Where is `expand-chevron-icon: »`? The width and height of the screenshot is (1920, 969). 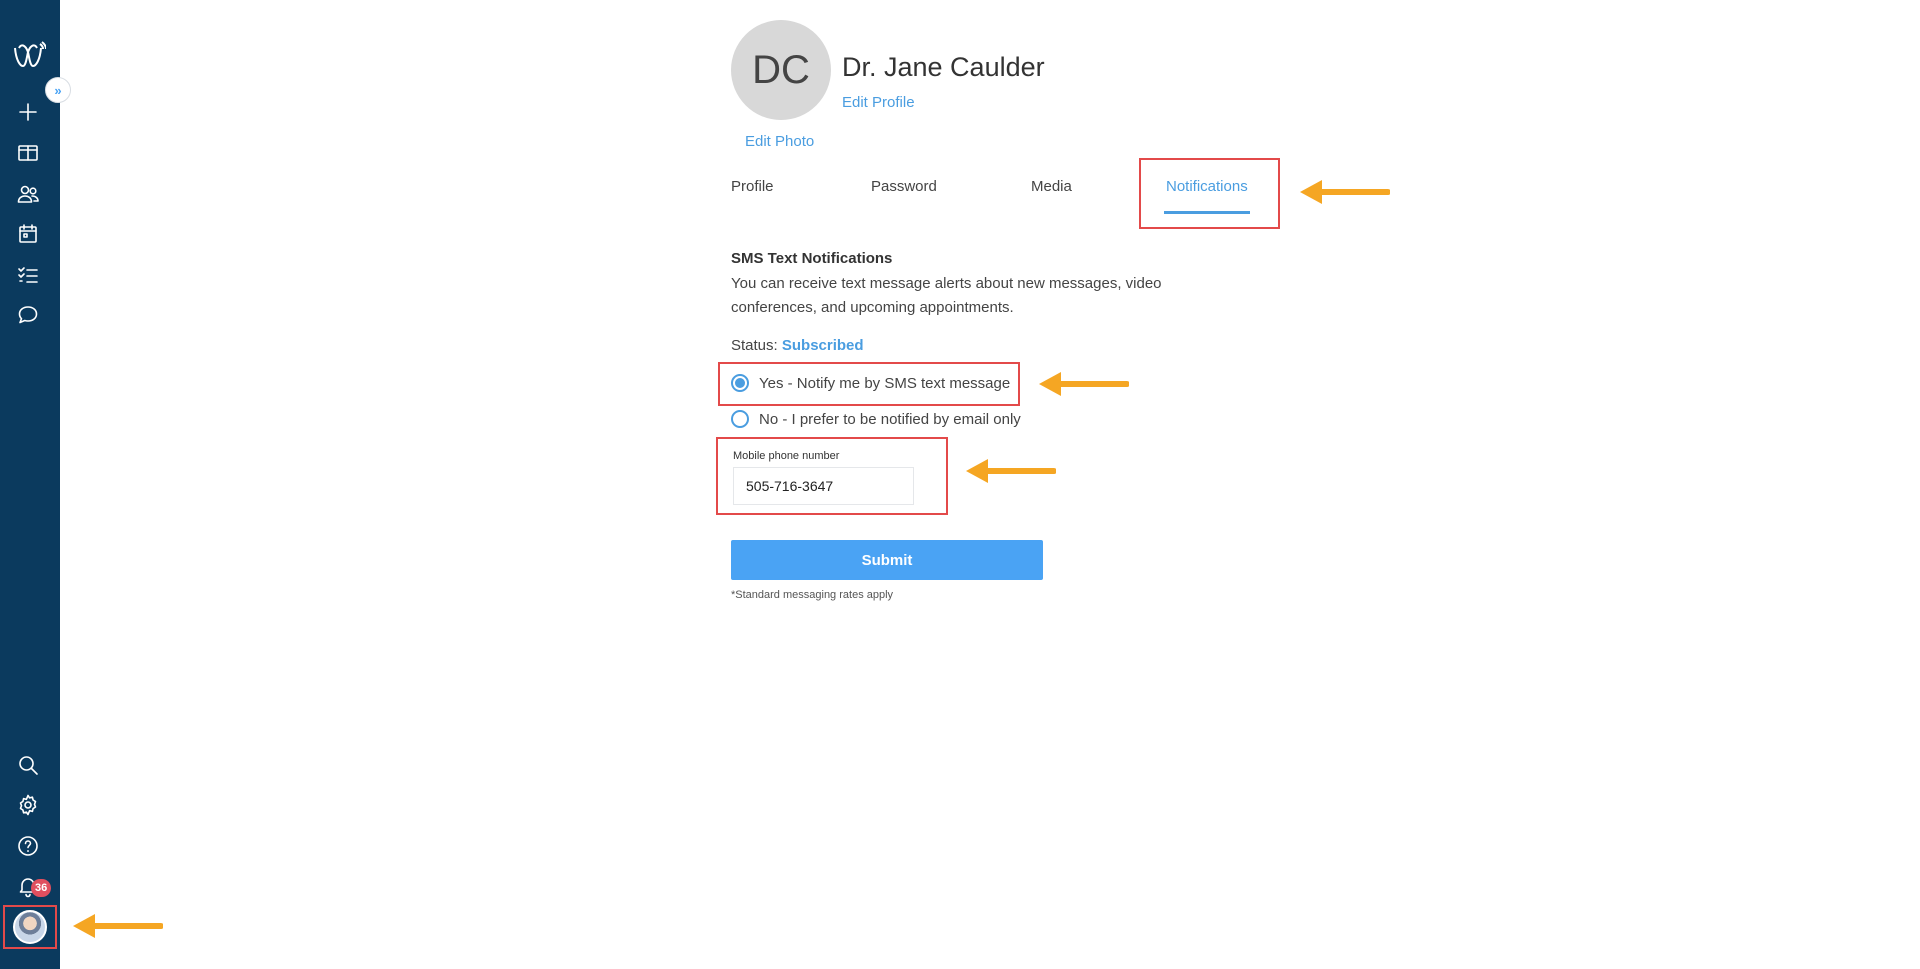 expand-chevron-icon: » is located at coordinates (58, 90).